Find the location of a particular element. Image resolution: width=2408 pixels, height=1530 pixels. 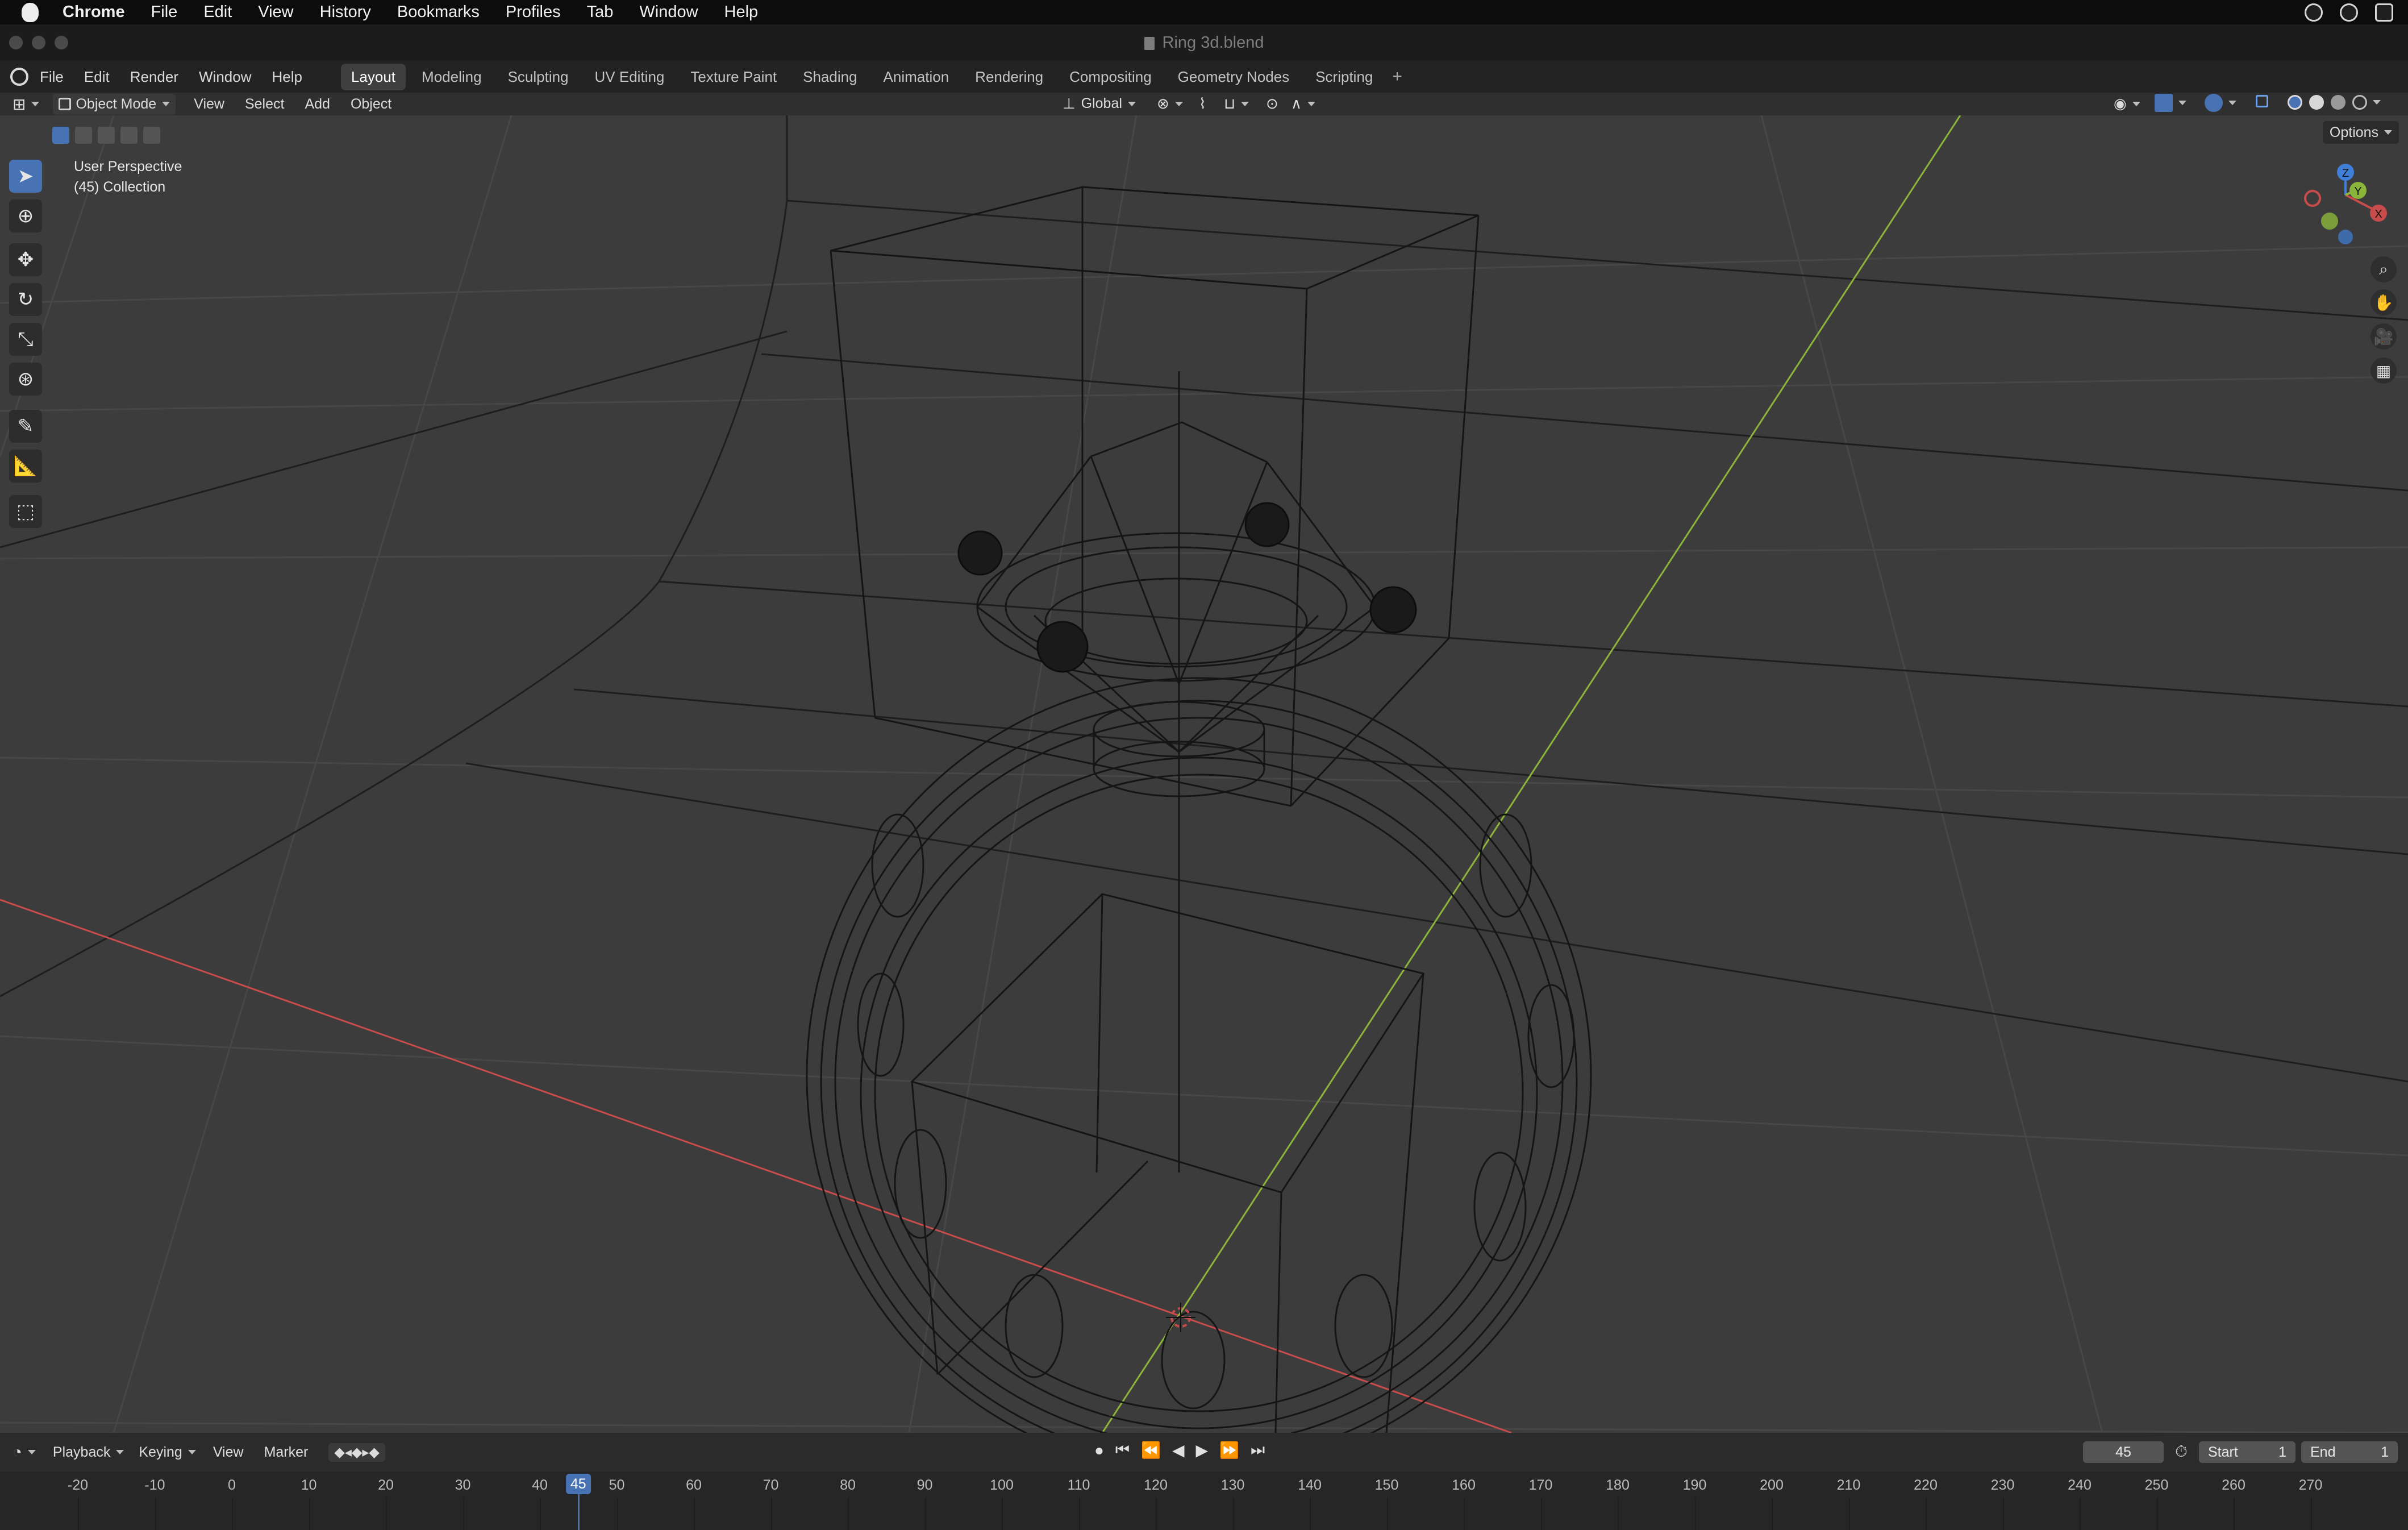

menu-window: Window is located at coordinates (668, 12).